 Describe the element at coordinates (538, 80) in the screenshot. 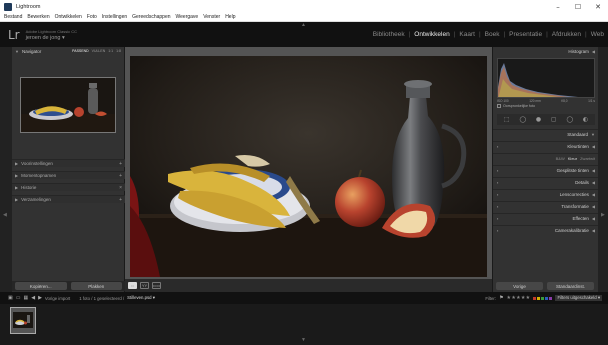

I see `histogram-graph` at that location.